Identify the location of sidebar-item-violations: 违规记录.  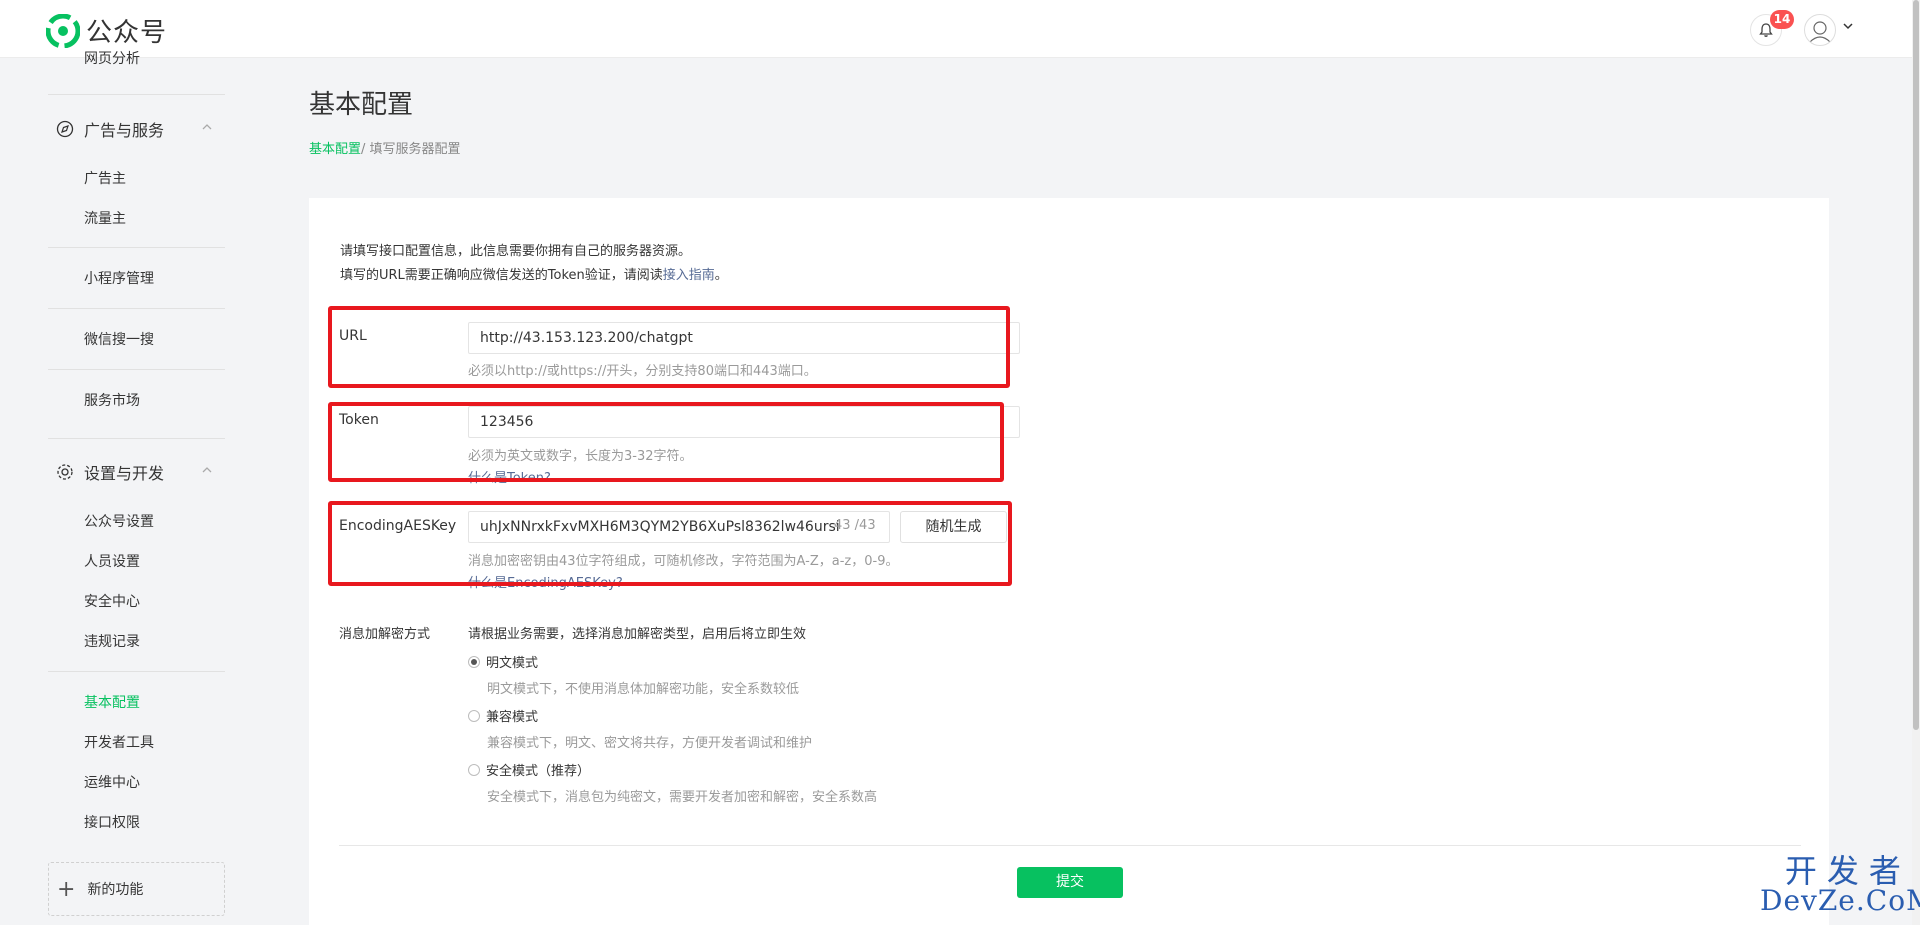
(112, 641).